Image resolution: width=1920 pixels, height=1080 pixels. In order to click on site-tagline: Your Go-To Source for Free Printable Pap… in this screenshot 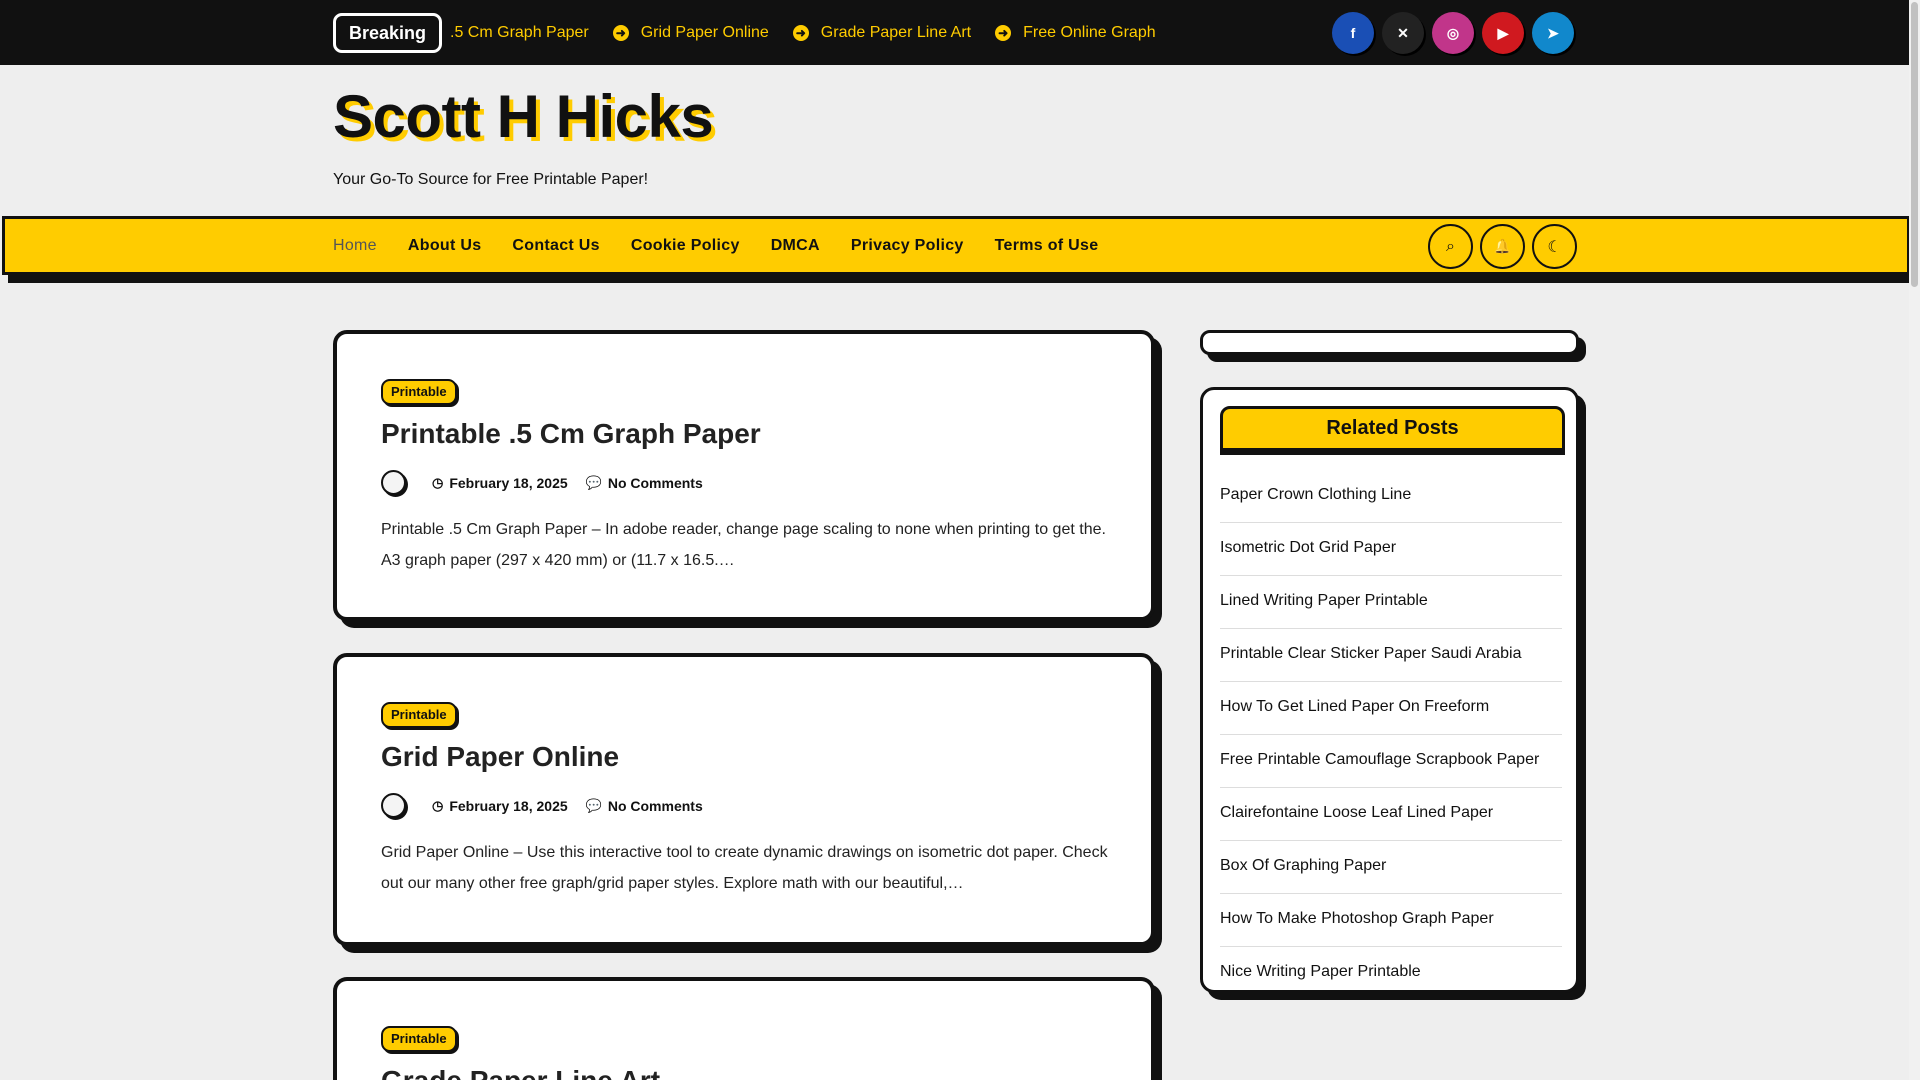, I will do `click(491, 179)`.